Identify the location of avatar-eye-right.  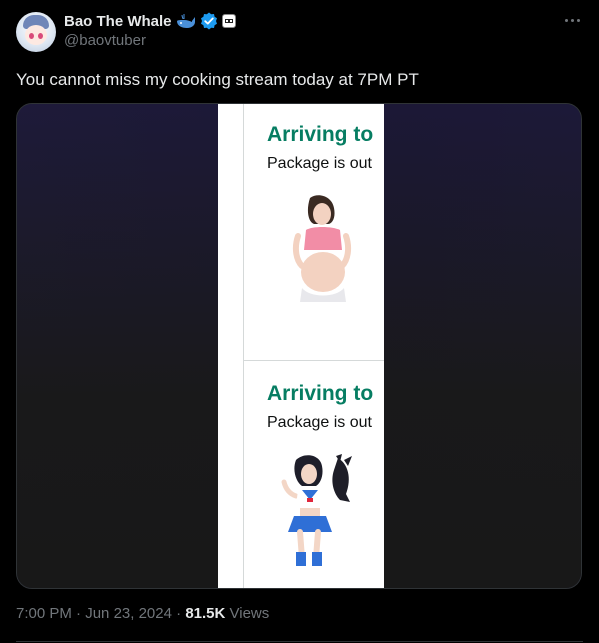
(40, 36).